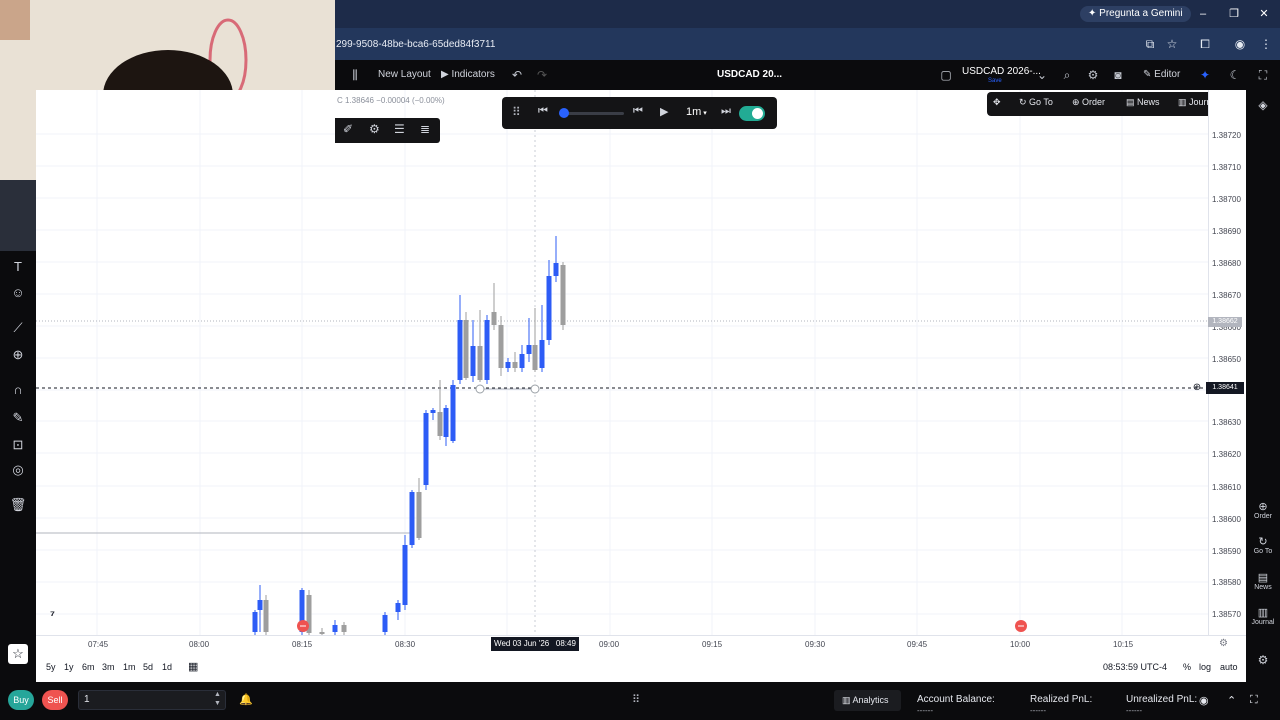 The image size is (1280, 720). What do you see at coordinates (1061, 699) in the screenshot?
I see `realized-pnl-label: Realized PnL:` at bounding box center [1061, 699].